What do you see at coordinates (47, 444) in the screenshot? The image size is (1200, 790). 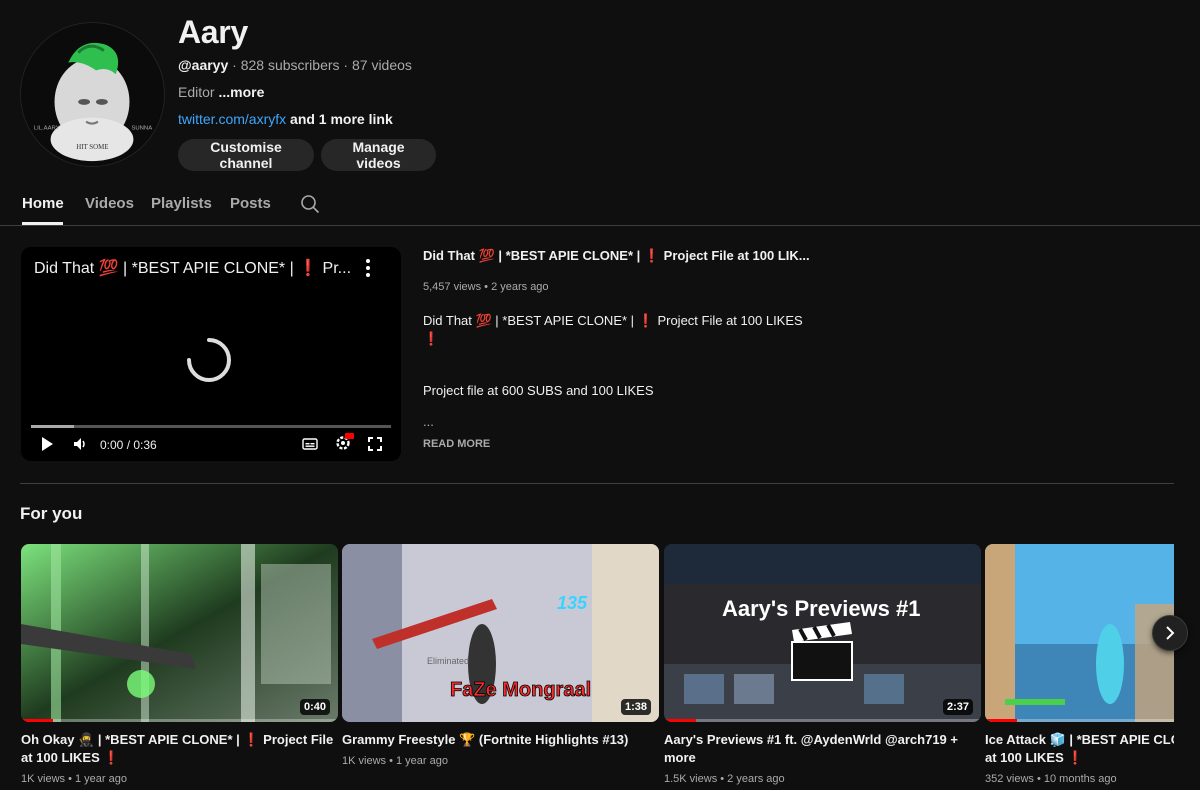 I see `play-icon` at bounding box center [47, 444].